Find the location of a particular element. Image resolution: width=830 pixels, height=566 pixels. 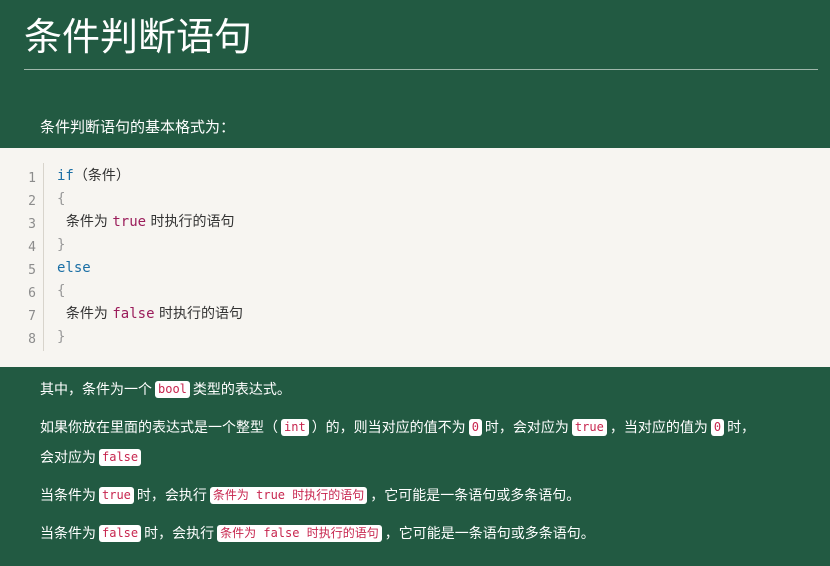

paragraph-continuation: 会对应为 false is located at coordinates (92, 458).